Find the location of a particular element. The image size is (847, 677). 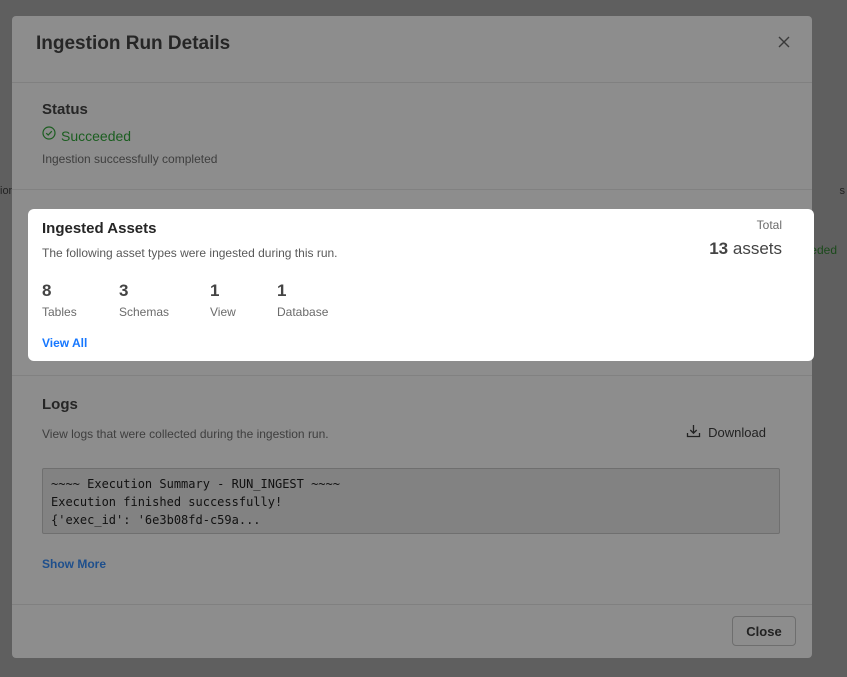

total-assets: 13 assets is located at coordinates (745, 249).